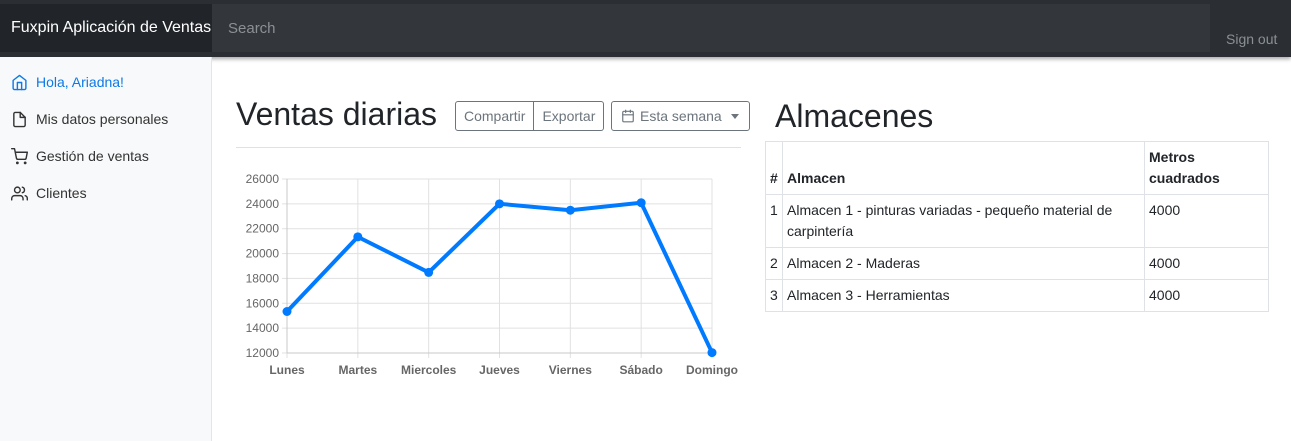 Image resolution: width=1291 pixels, height=441 pixels. What do you see at coordinates (711, 28) in the screenshot?
I see `search-input` at bounding box center [711, 28].